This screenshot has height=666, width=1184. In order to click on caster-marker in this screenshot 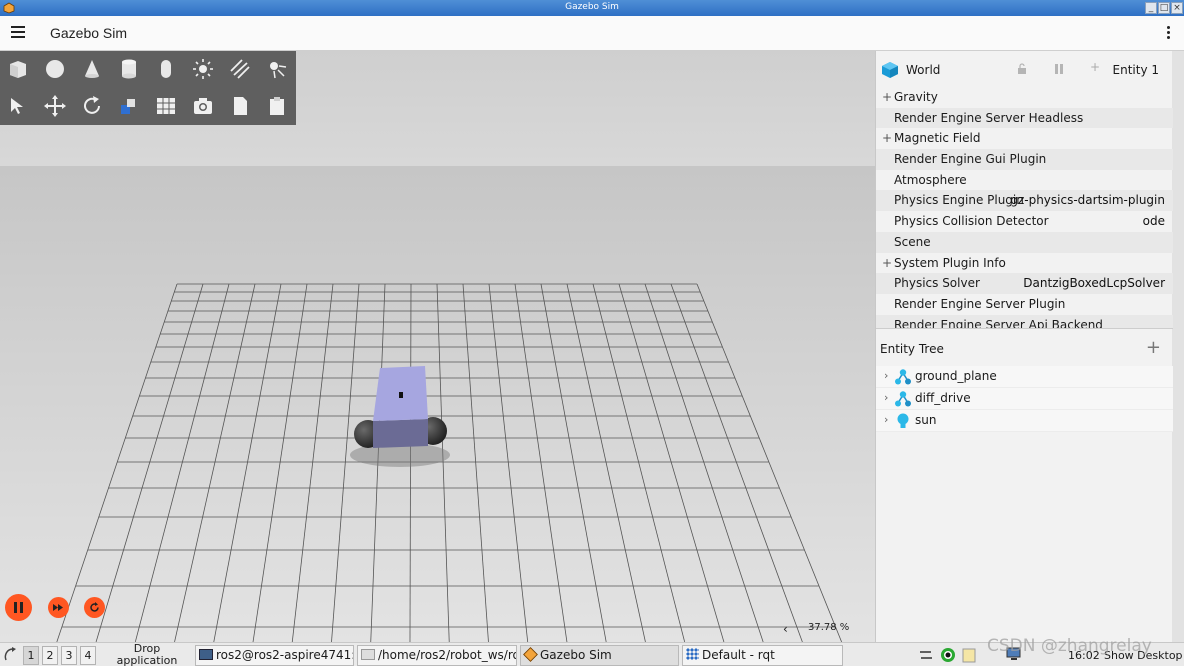, I will do `click(401, 395)`.